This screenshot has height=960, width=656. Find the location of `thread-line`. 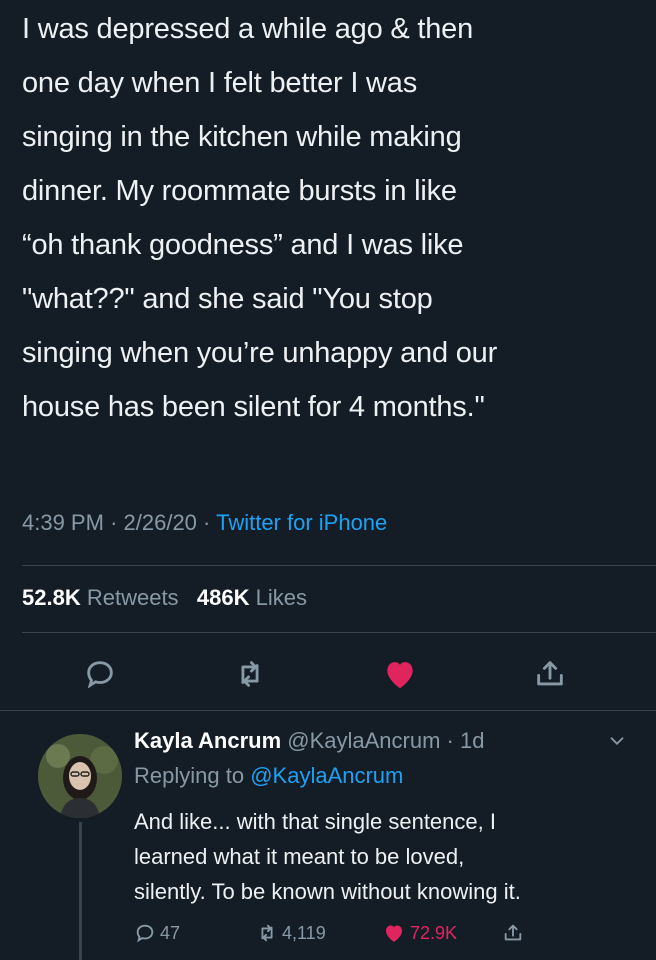

thread-line is located at coordinates (80, 891).